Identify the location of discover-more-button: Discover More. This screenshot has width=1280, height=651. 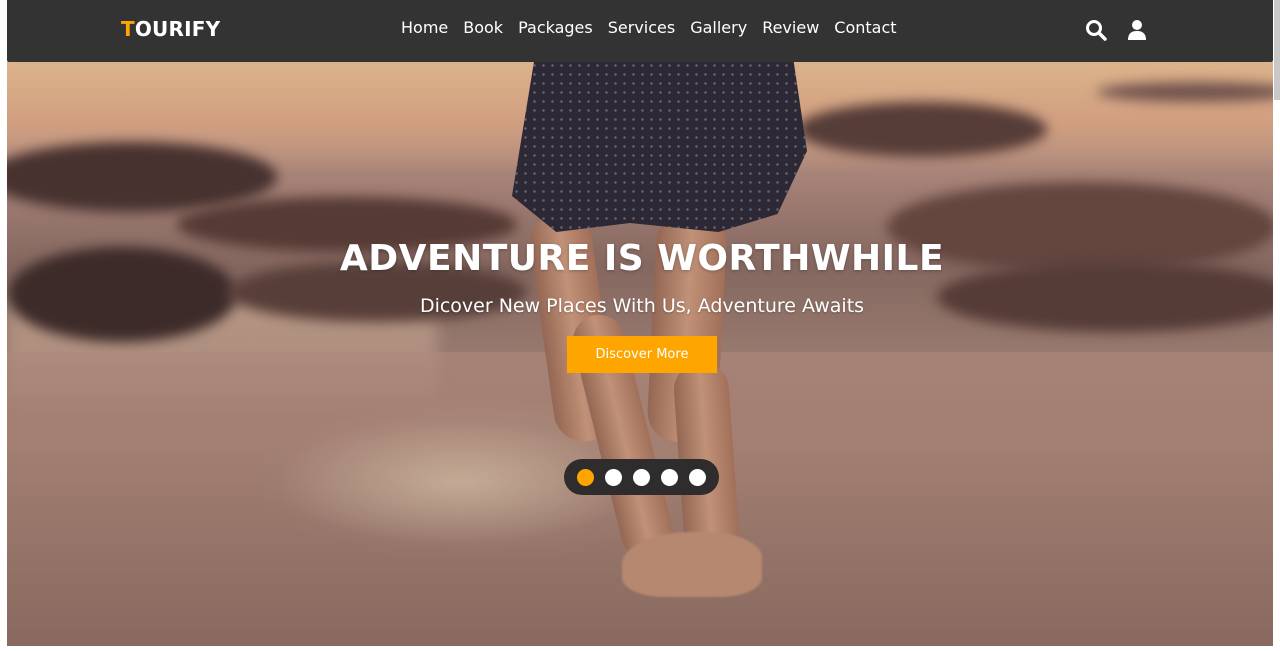
(642, 354).